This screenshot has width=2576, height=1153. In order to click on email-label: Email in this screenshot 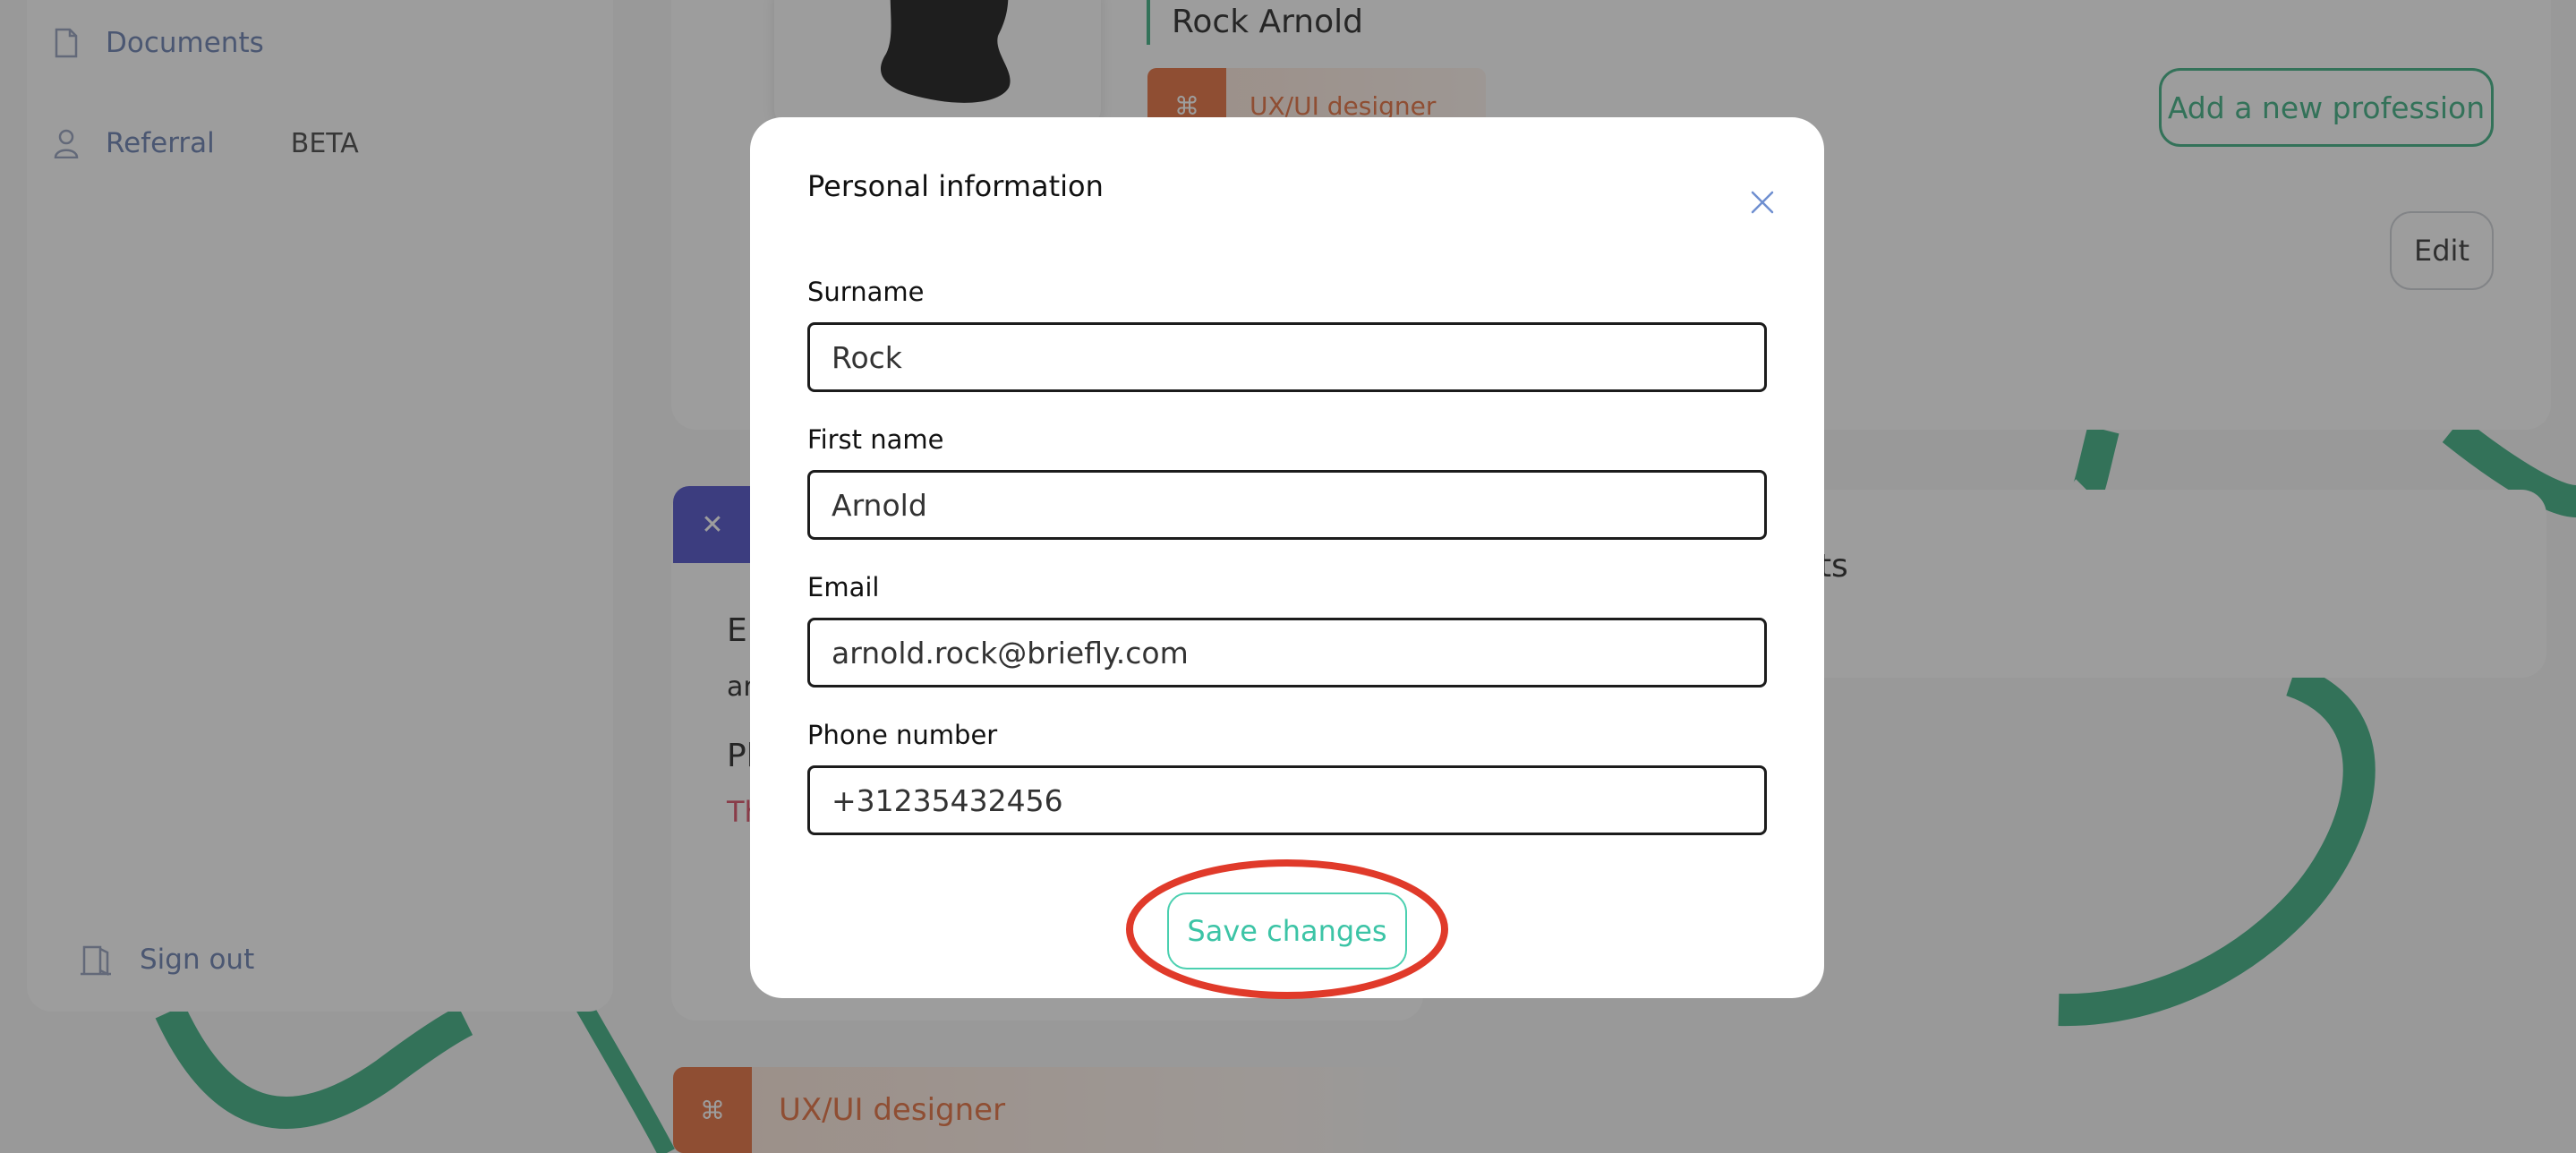, I will do `click(843, 587)`.